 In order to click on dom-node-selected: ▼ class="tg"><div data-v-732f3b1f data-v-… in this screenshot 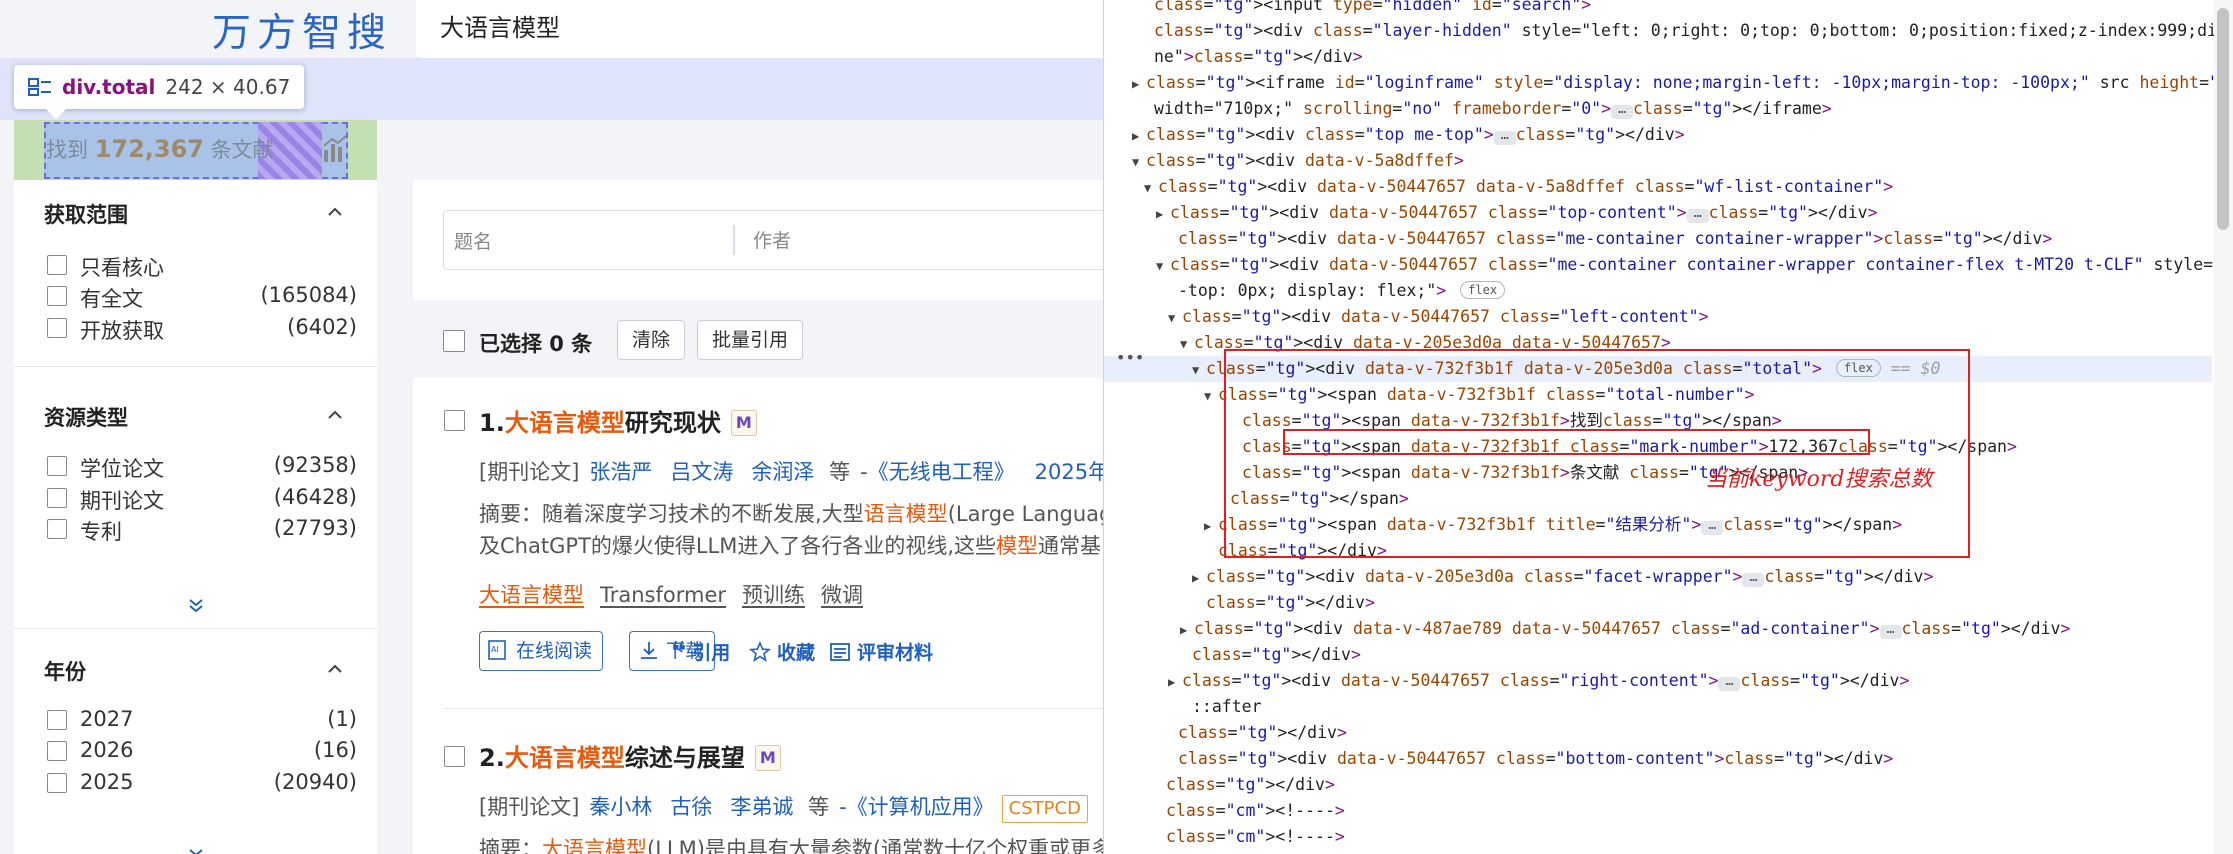, I will do `click(1658, 369)`.